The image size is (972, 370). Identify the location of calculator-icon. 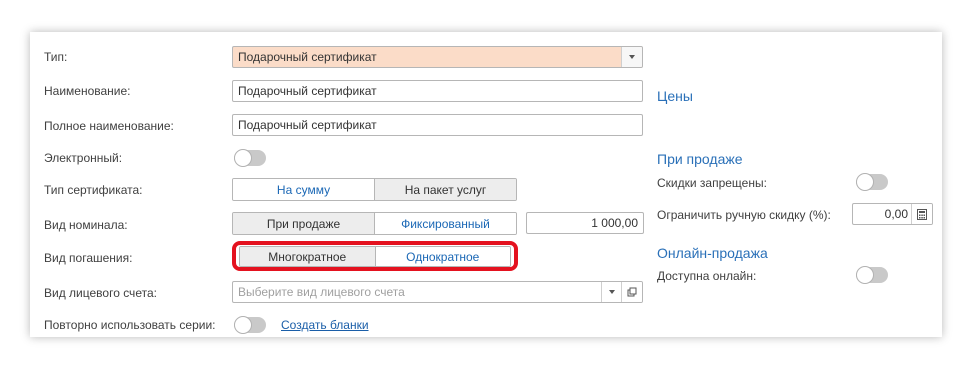
(921, 214).